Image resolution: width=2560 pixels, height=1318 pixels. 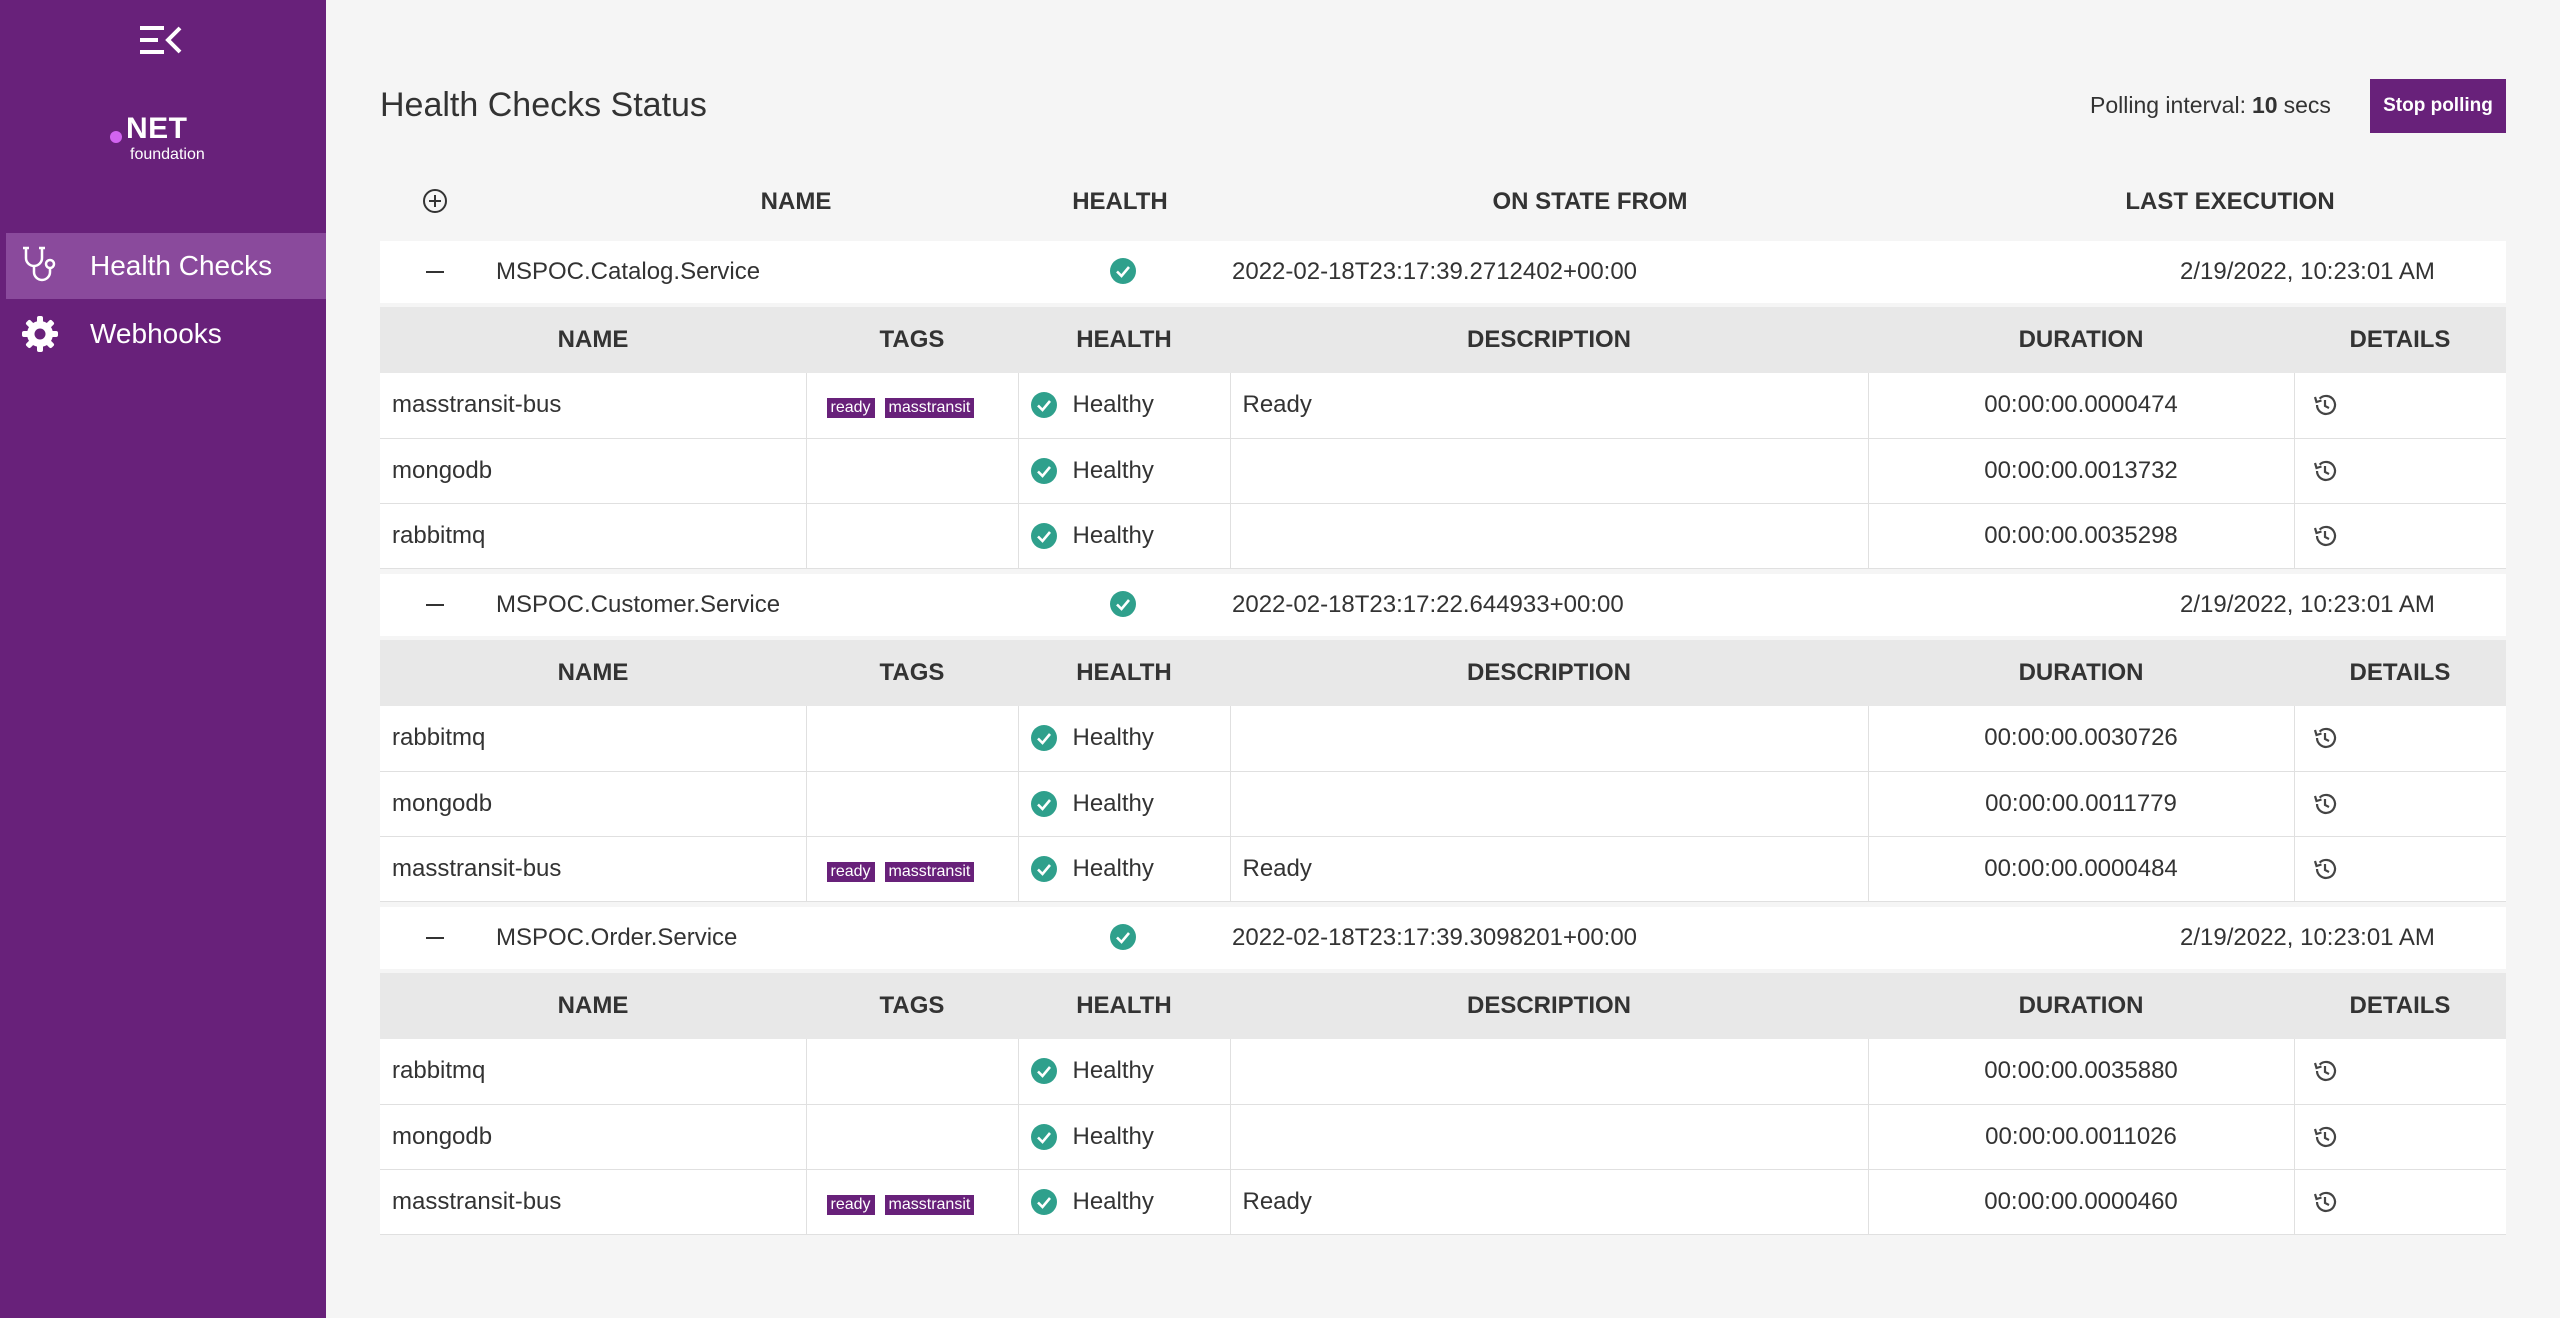 What do you see at coordinates (166, 266) in the screenshot?
I see `sidebar-item-health-checks: Health Checks` at bounding box center [166, 266].